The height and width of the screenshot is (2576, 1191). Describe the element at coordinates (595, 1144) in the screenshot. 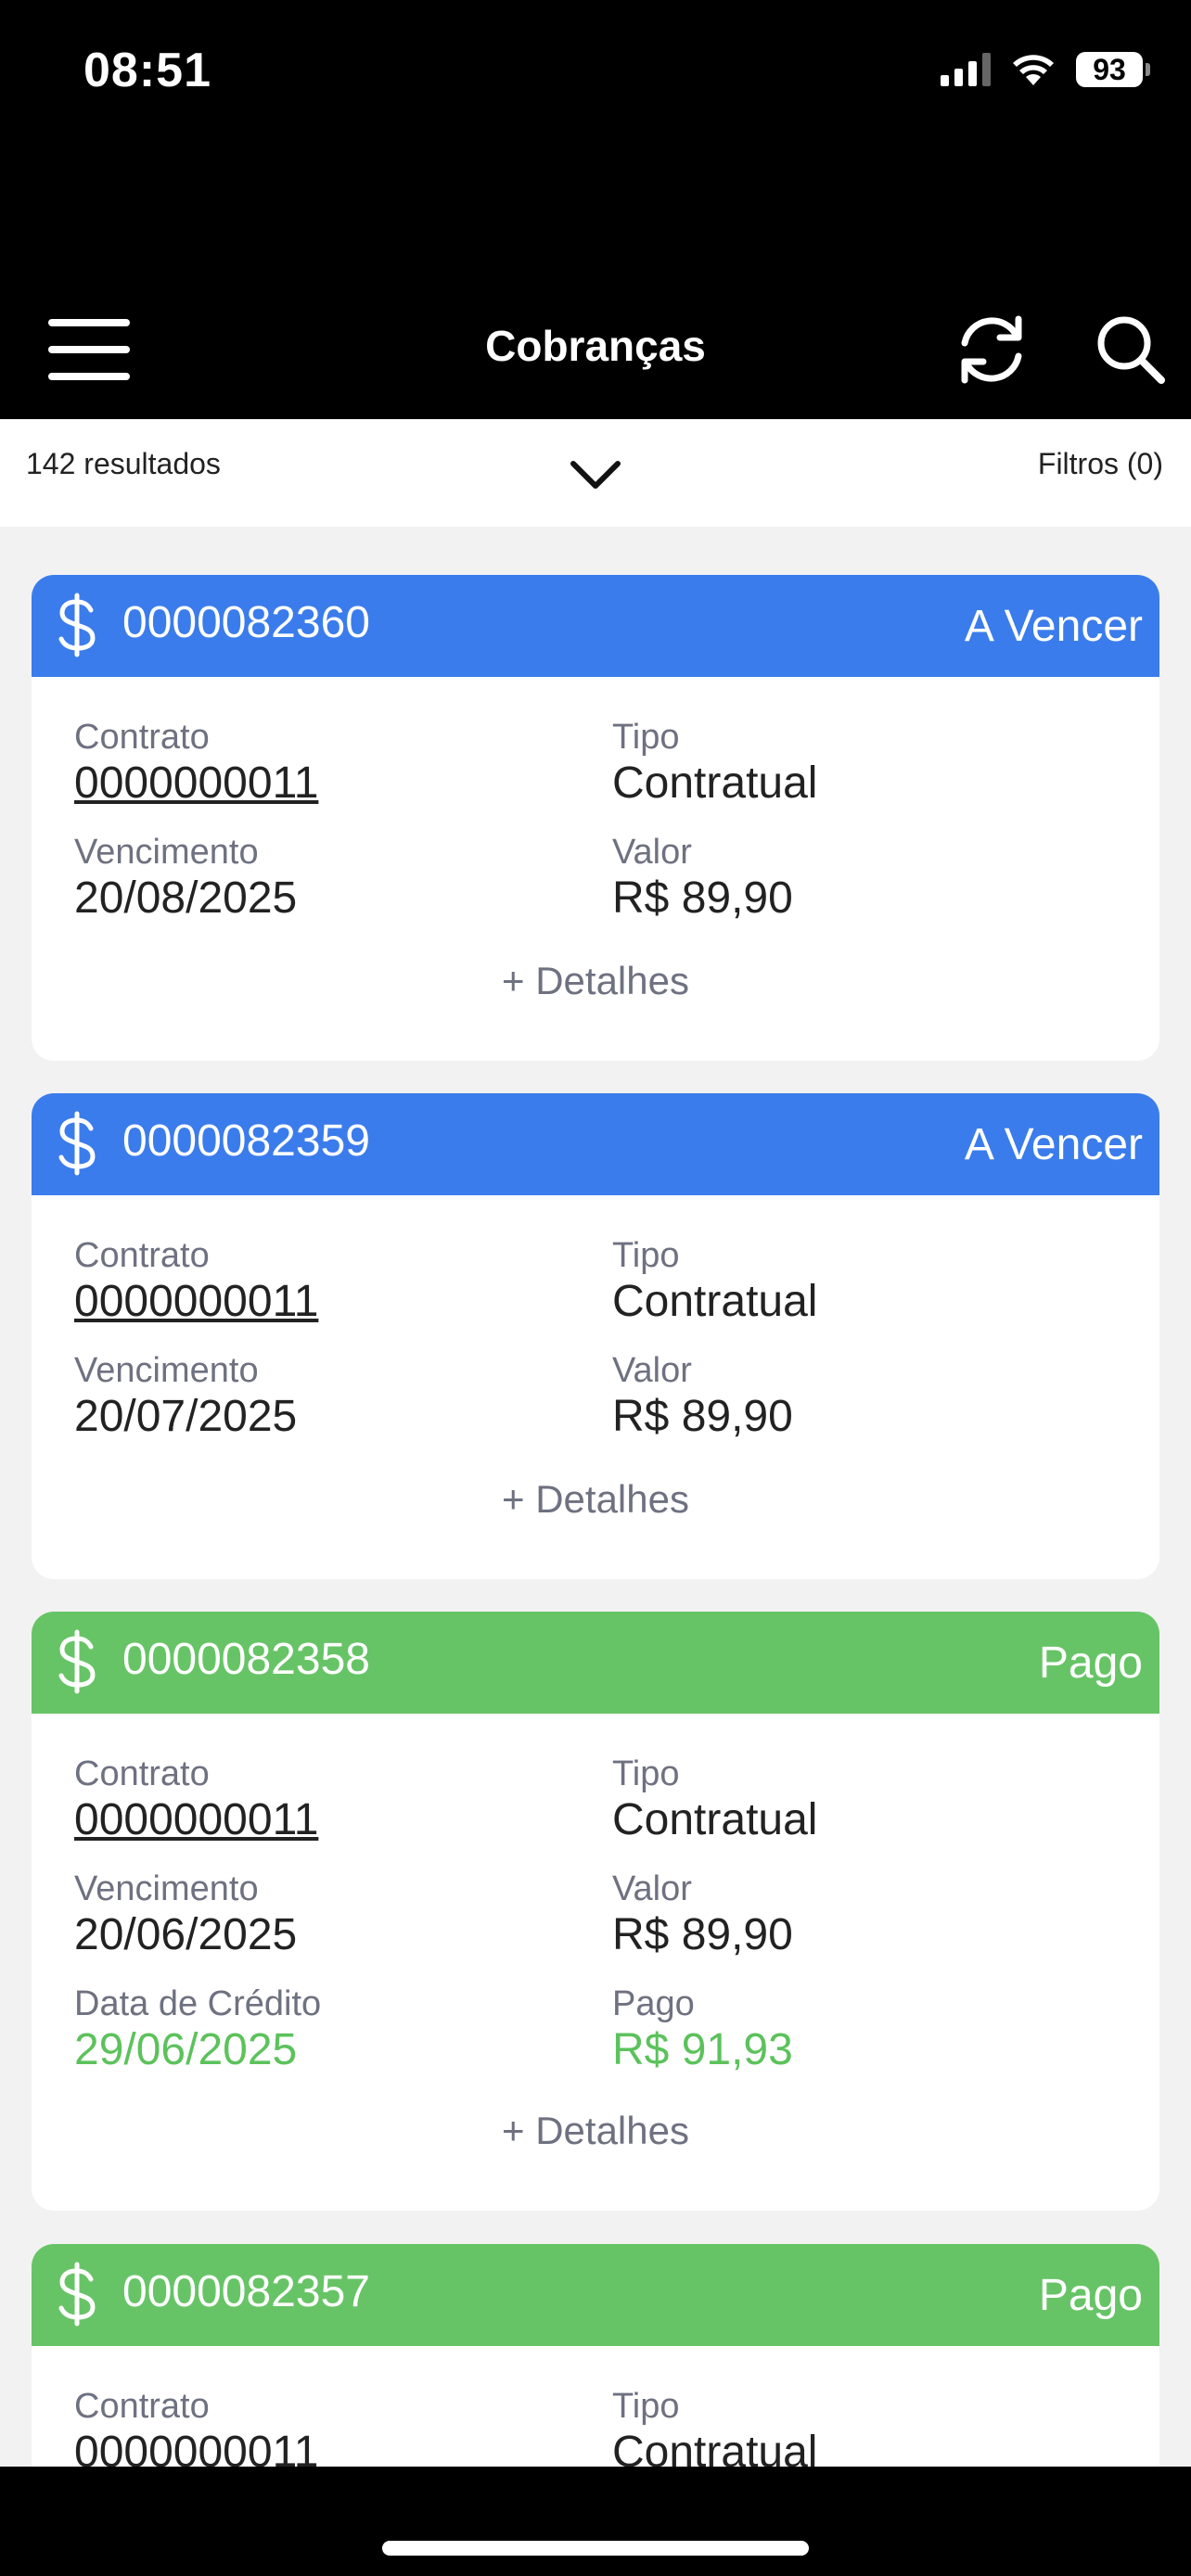

I see `card-header: 0000082359 A Vencer` at that location.